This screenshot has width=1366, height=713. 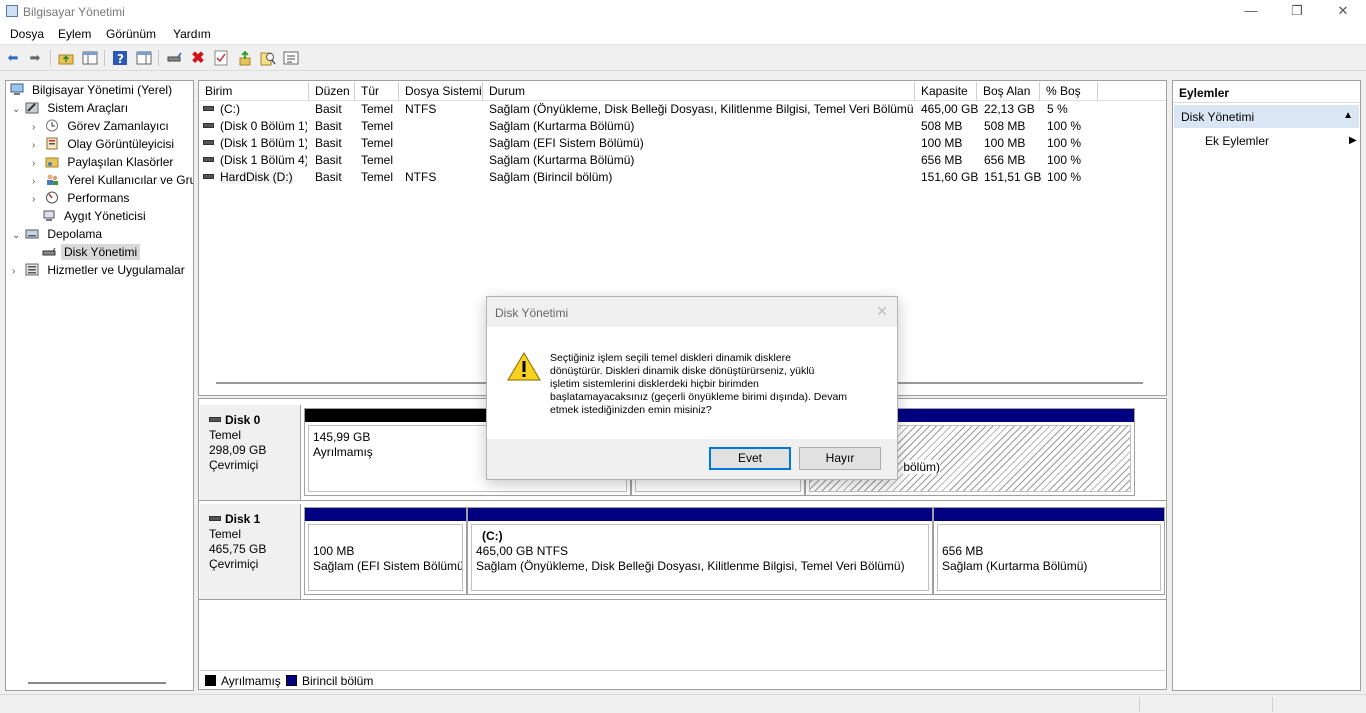 I want to click on tree-item-computer-management: Bilgisayar Yönetimi (Yerel), so click(x=92, y=92).